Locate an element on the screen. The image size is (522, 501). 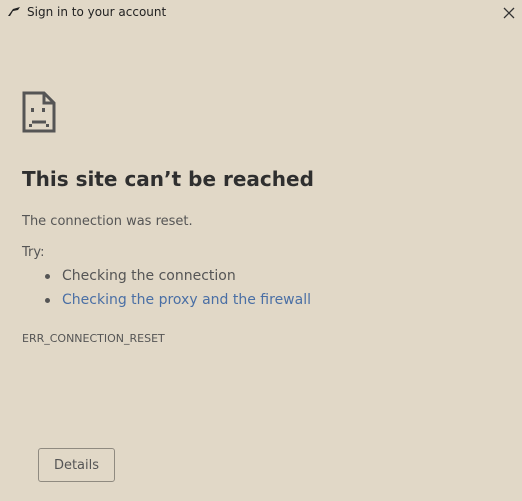
suggestion-item: Checking the proxy and the firewall is located at coordinates (166, 302).